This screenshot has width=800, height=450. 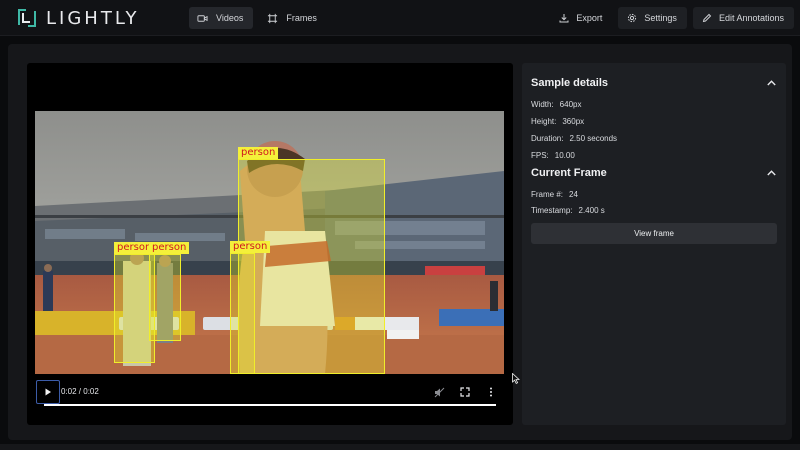 I want to click on detail-row-timestamp: Timestamp: 2.400 s, so click(x=568, y=210).